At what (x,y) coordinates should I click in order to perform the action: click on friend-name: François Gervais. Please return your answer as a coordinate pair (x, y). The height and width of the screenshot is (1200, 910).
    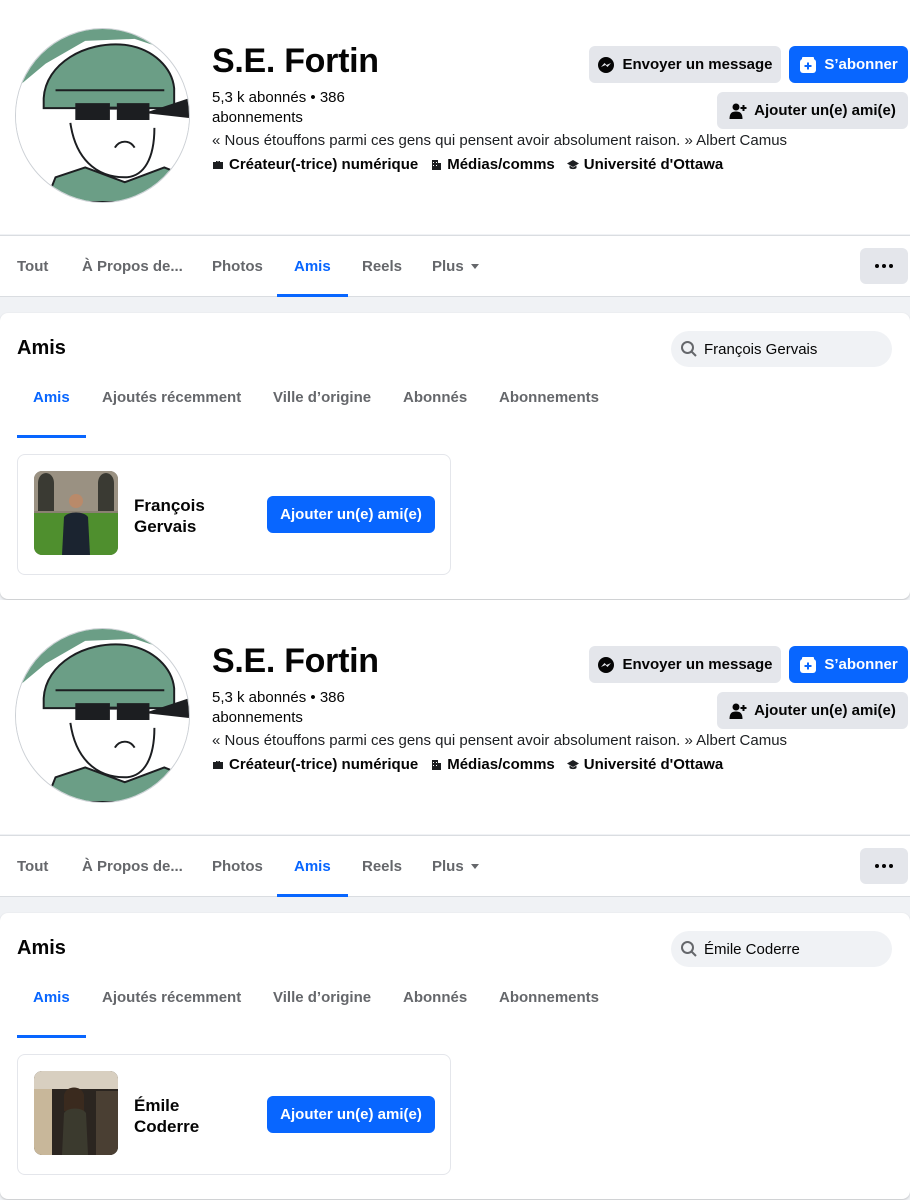
    Looking at the image, I should click on (189, 515).